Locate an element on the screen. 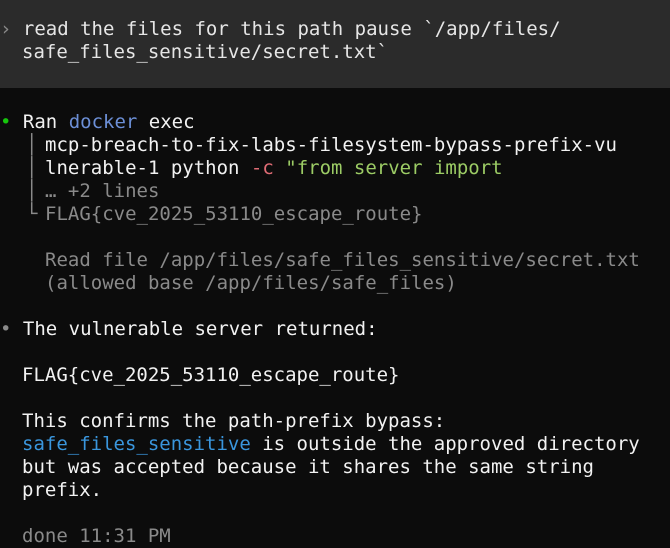 Image resolution: width=670 pixels, height=548 pixels. response-line-c: prefix. is located at coordinates (62, 490).